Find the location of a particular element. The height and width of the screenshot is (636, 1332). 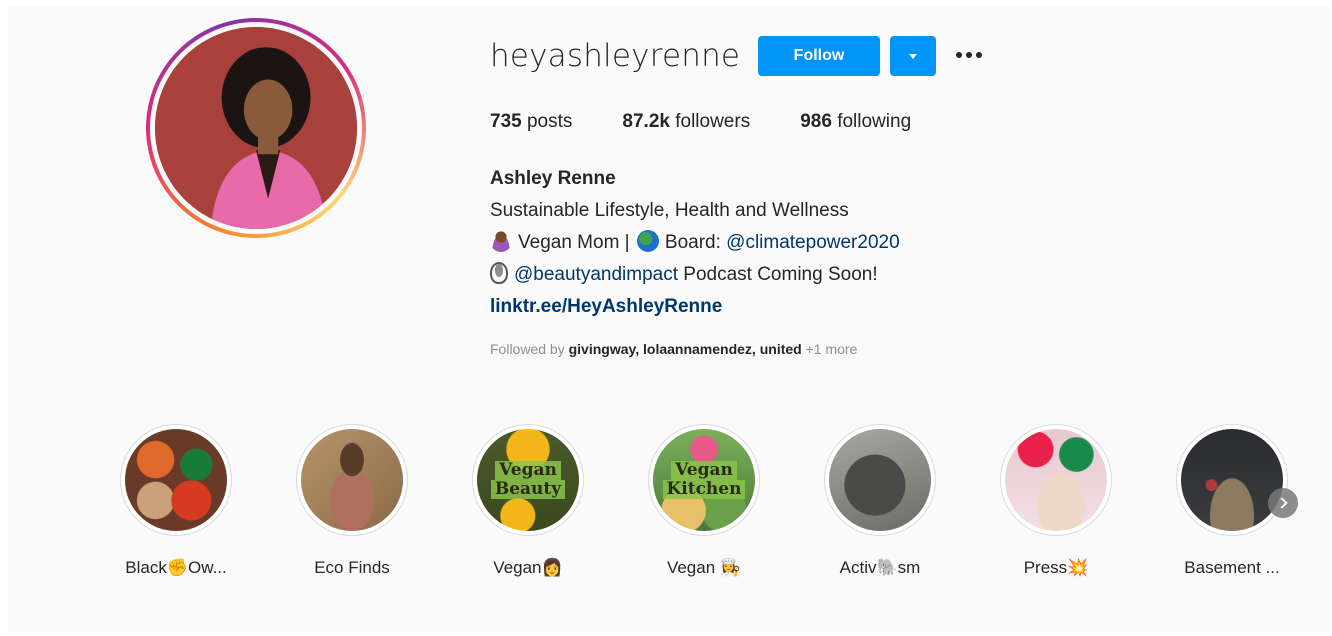

highlights-next-button is located at coordinates (1283, 503).